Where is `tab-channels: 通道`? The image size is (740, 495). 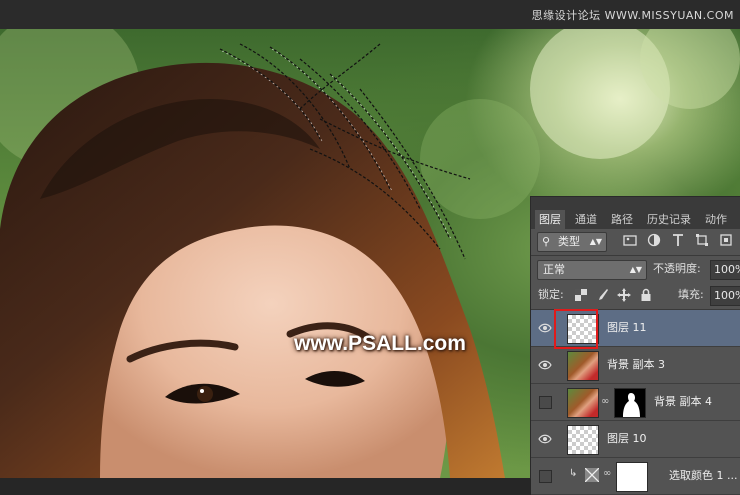
tab-channels: 通道 is located at coordinates (586, 219).